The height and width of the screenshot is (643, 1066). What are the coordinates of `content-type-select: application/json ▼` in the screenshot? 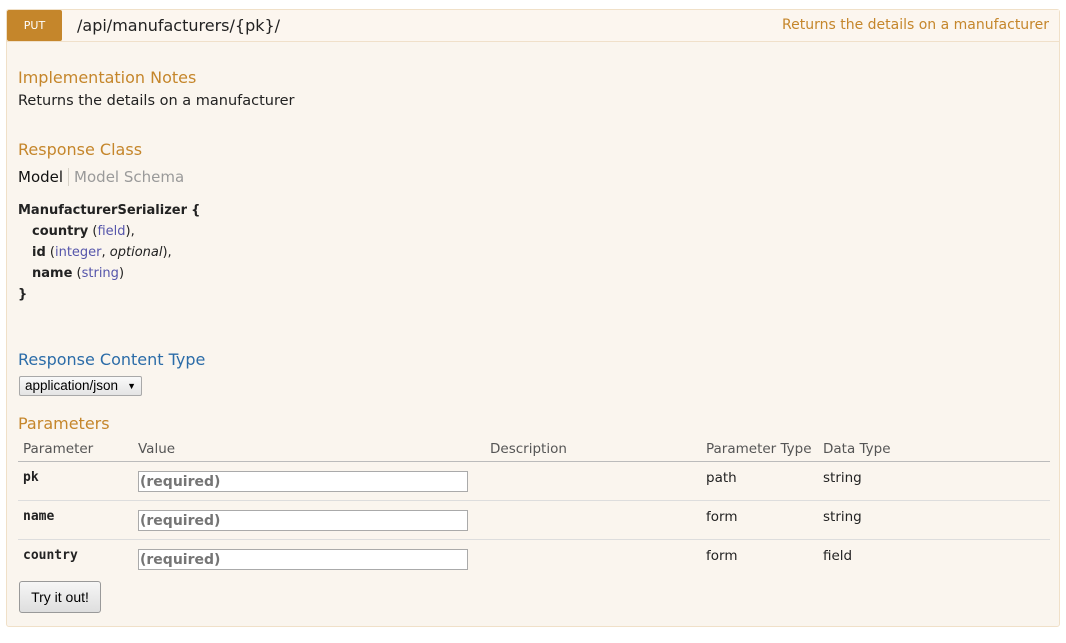 It's located at (80, 386).